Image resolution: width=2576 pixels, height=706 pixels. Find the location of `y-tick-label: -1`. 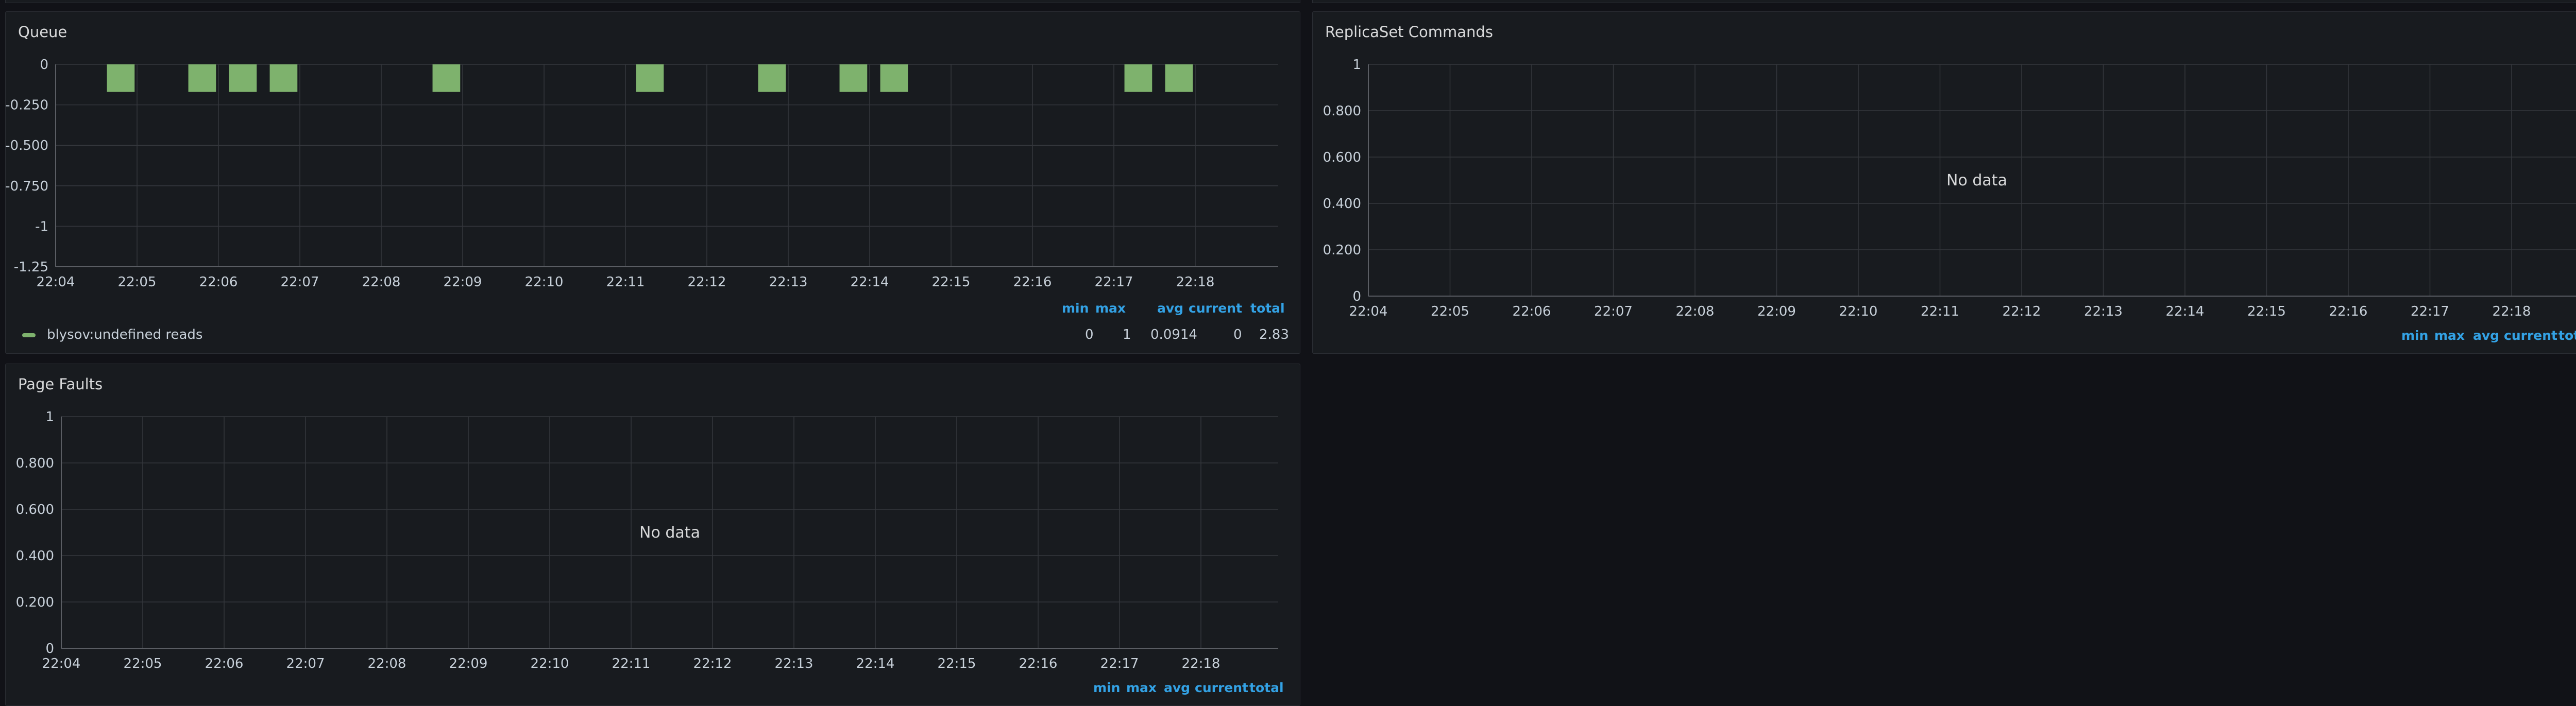

y-tick-label: -1 is located at coordinates (41, 226).